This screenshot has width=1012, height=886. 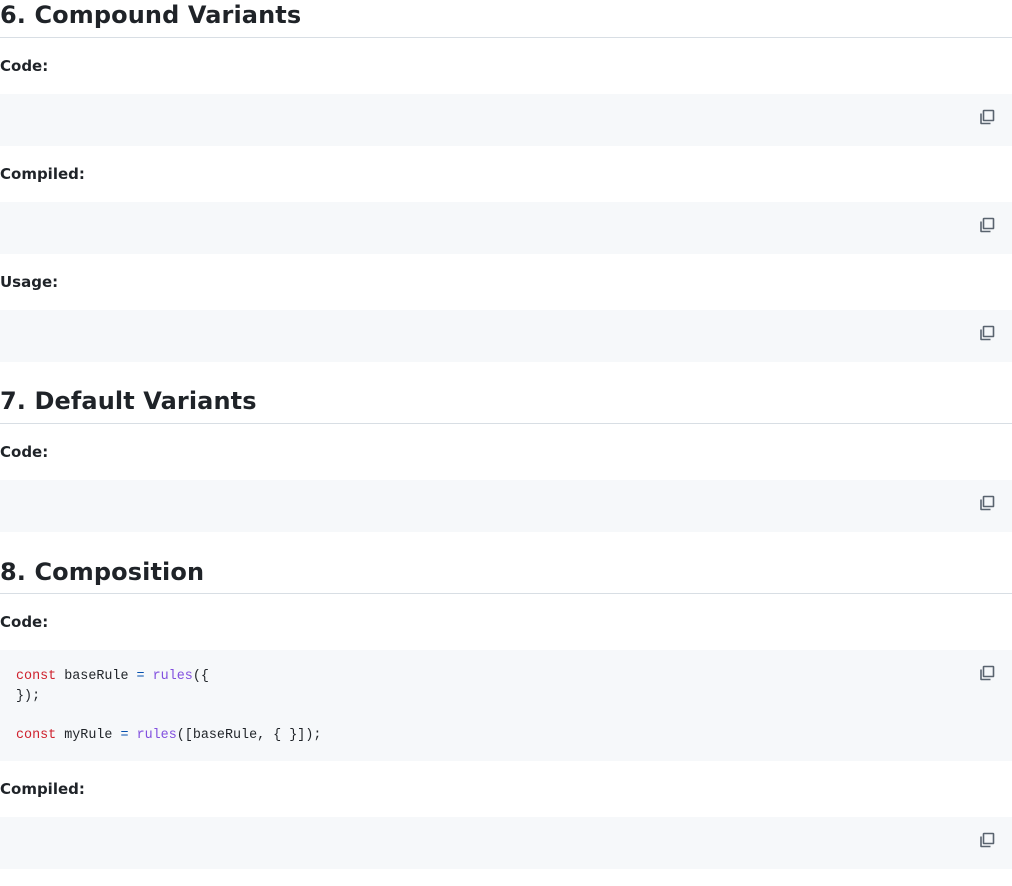 What do you see at coordinates (128, 401) in the screenshot?
I see `section-7-heading: 7. Default Variants` at bounding box center [128, 401].